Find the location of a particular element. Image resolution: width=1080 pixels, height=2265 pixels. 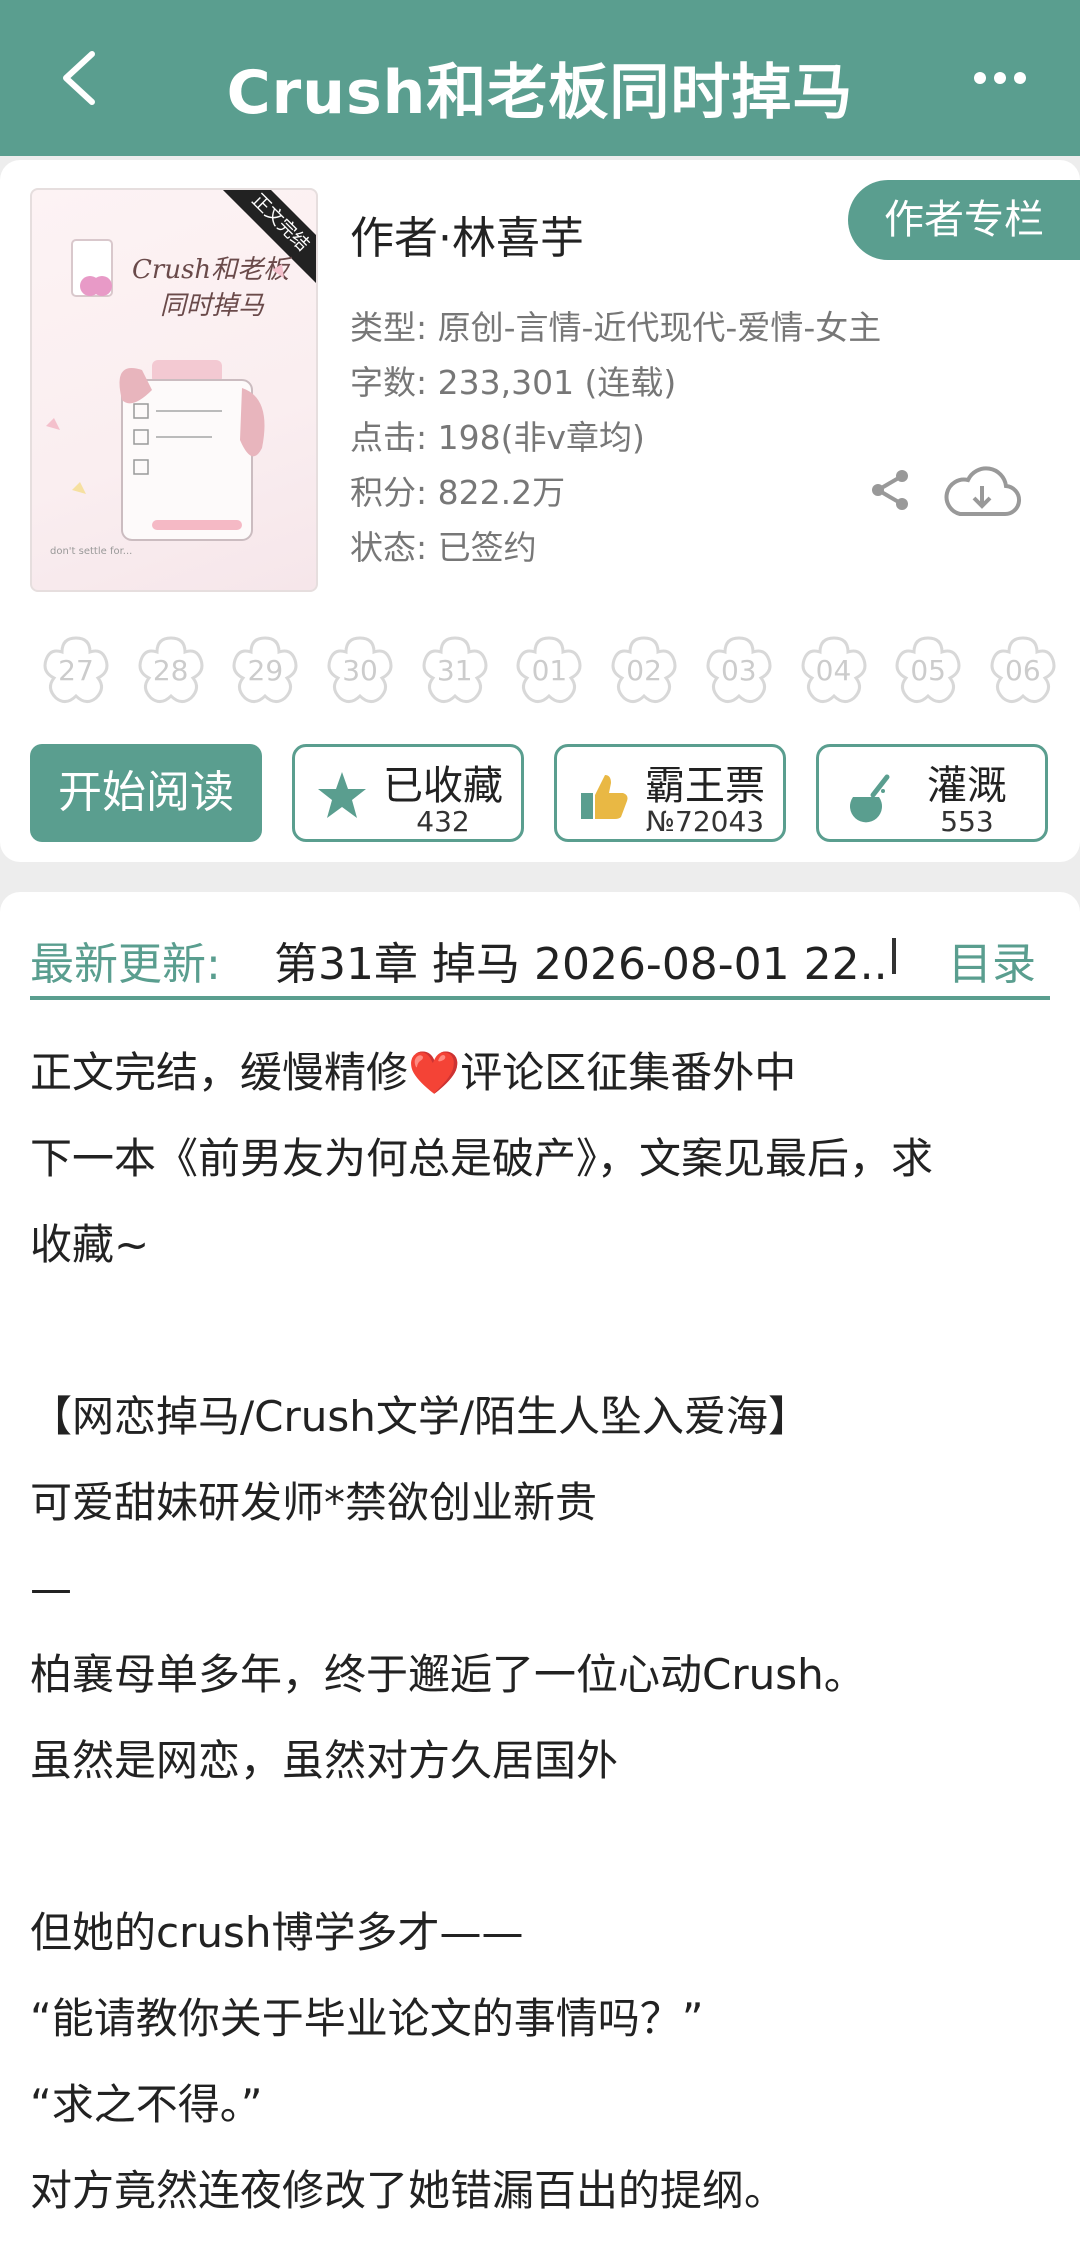

author-name: 作者·林喜芋 is located at coordinates (467, 234).